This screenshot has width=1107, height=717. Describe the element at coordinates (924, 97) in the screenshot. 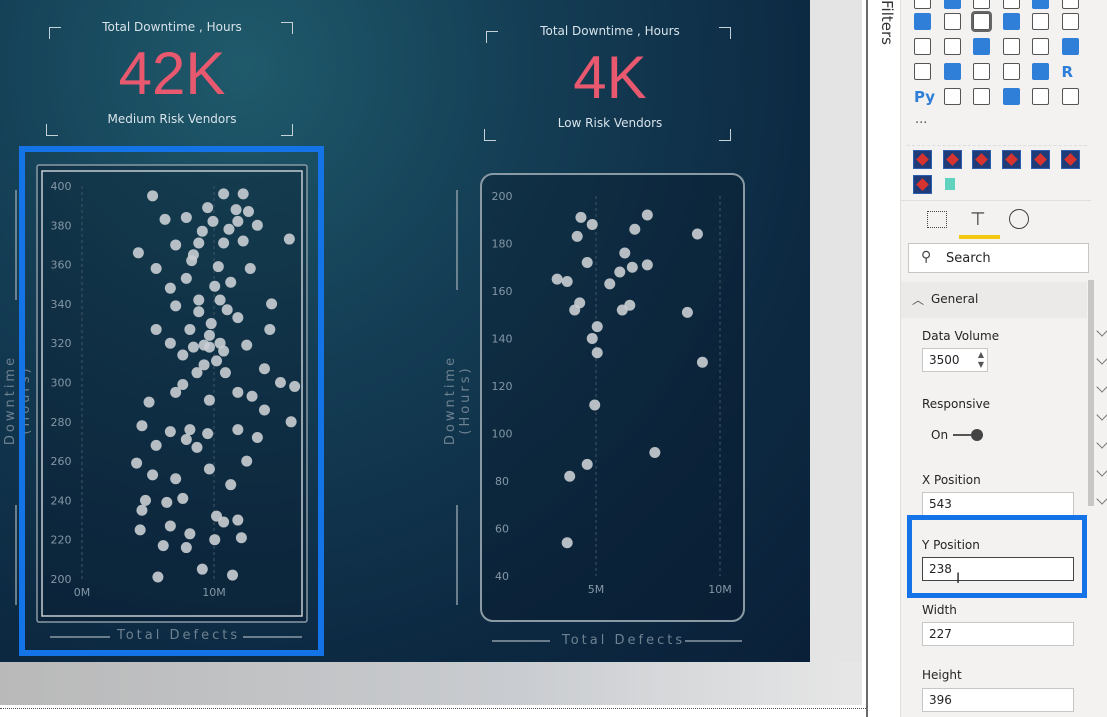

I see `python-visual-icon: Py` at that location.